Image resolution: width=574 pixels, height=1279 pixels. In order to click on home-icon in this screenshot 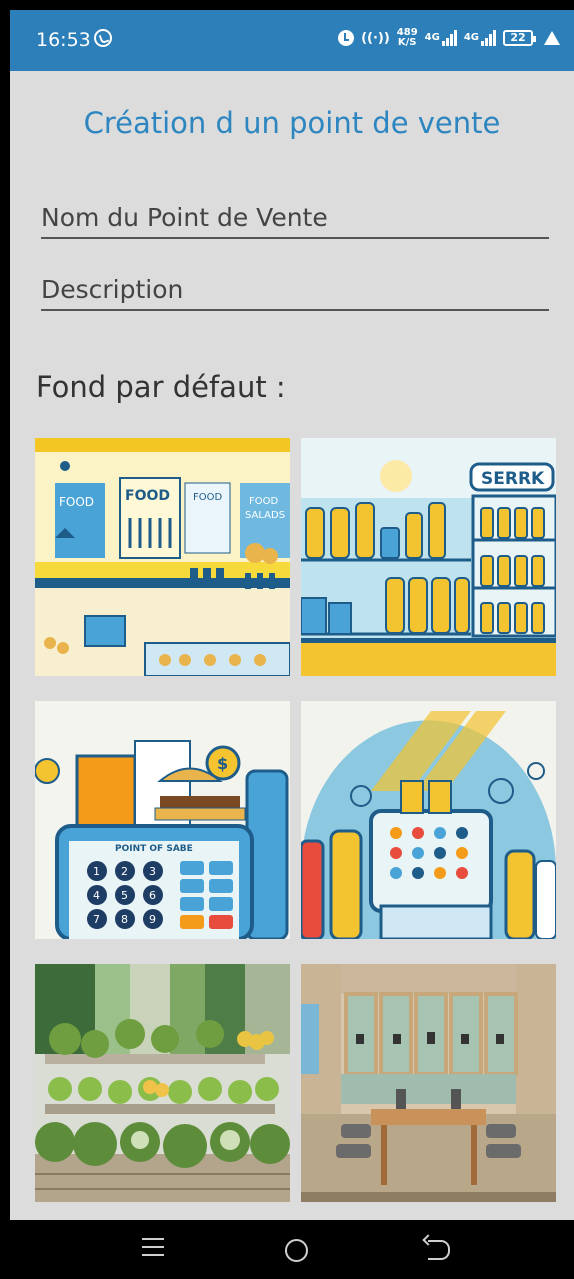, I will do `click(296, 1250)`.